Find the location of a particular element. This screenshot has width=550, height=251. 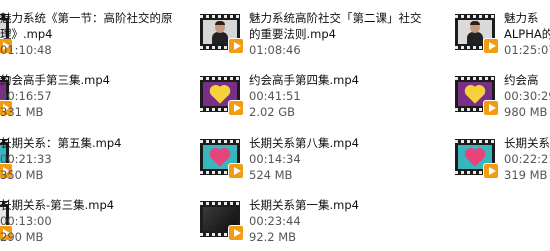

file-name-line2: 理》.mp4 is located at coordinates (26, 34).